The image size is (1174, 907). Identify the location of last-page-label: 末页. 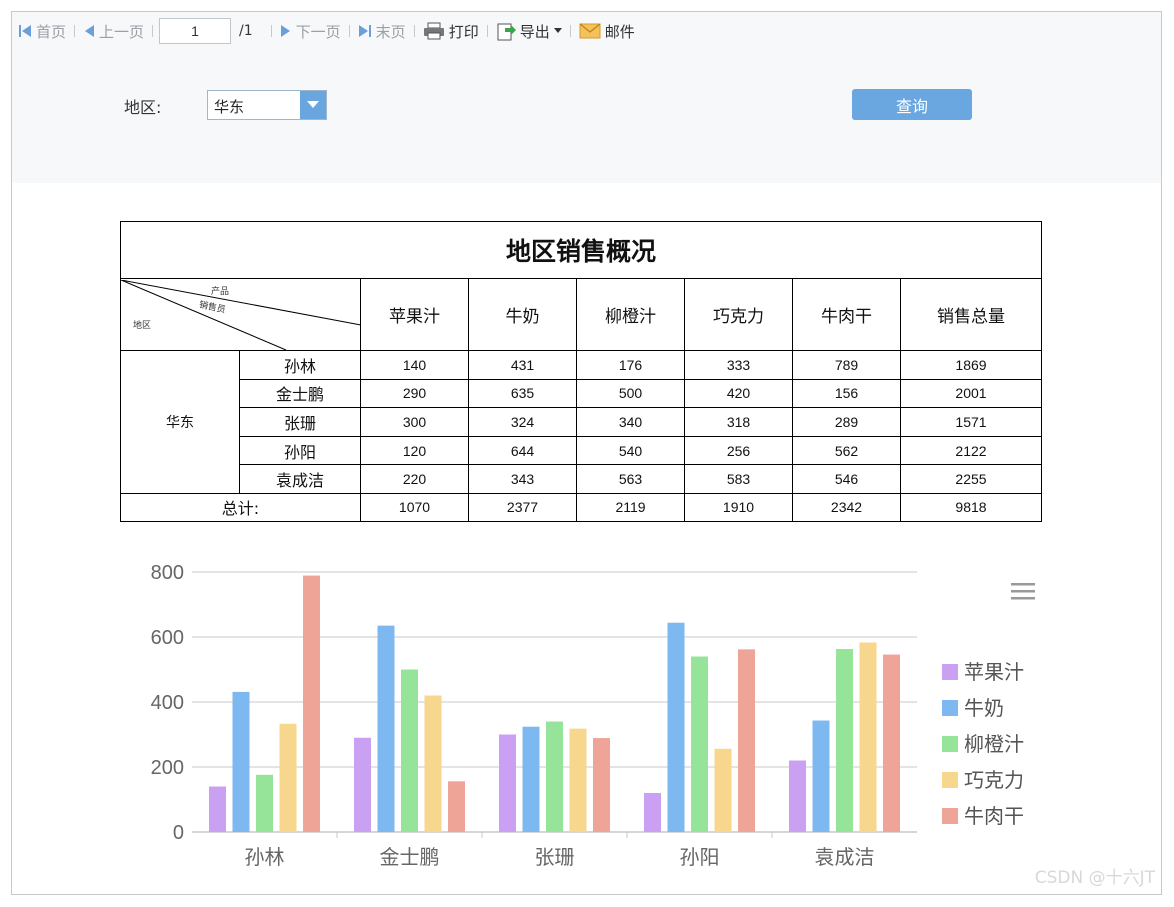
(390, 31).